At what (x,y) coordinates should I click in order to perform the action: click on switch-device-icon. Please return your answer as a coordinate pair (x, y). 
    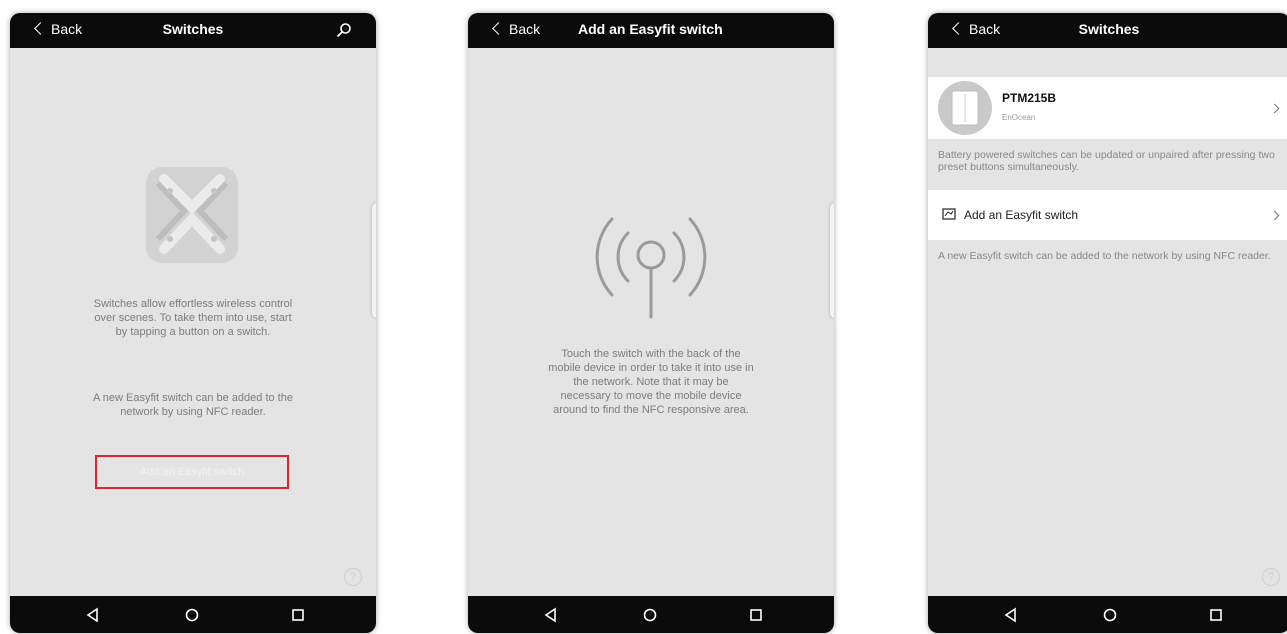
    Looking at the image, I should click on (965, 108).